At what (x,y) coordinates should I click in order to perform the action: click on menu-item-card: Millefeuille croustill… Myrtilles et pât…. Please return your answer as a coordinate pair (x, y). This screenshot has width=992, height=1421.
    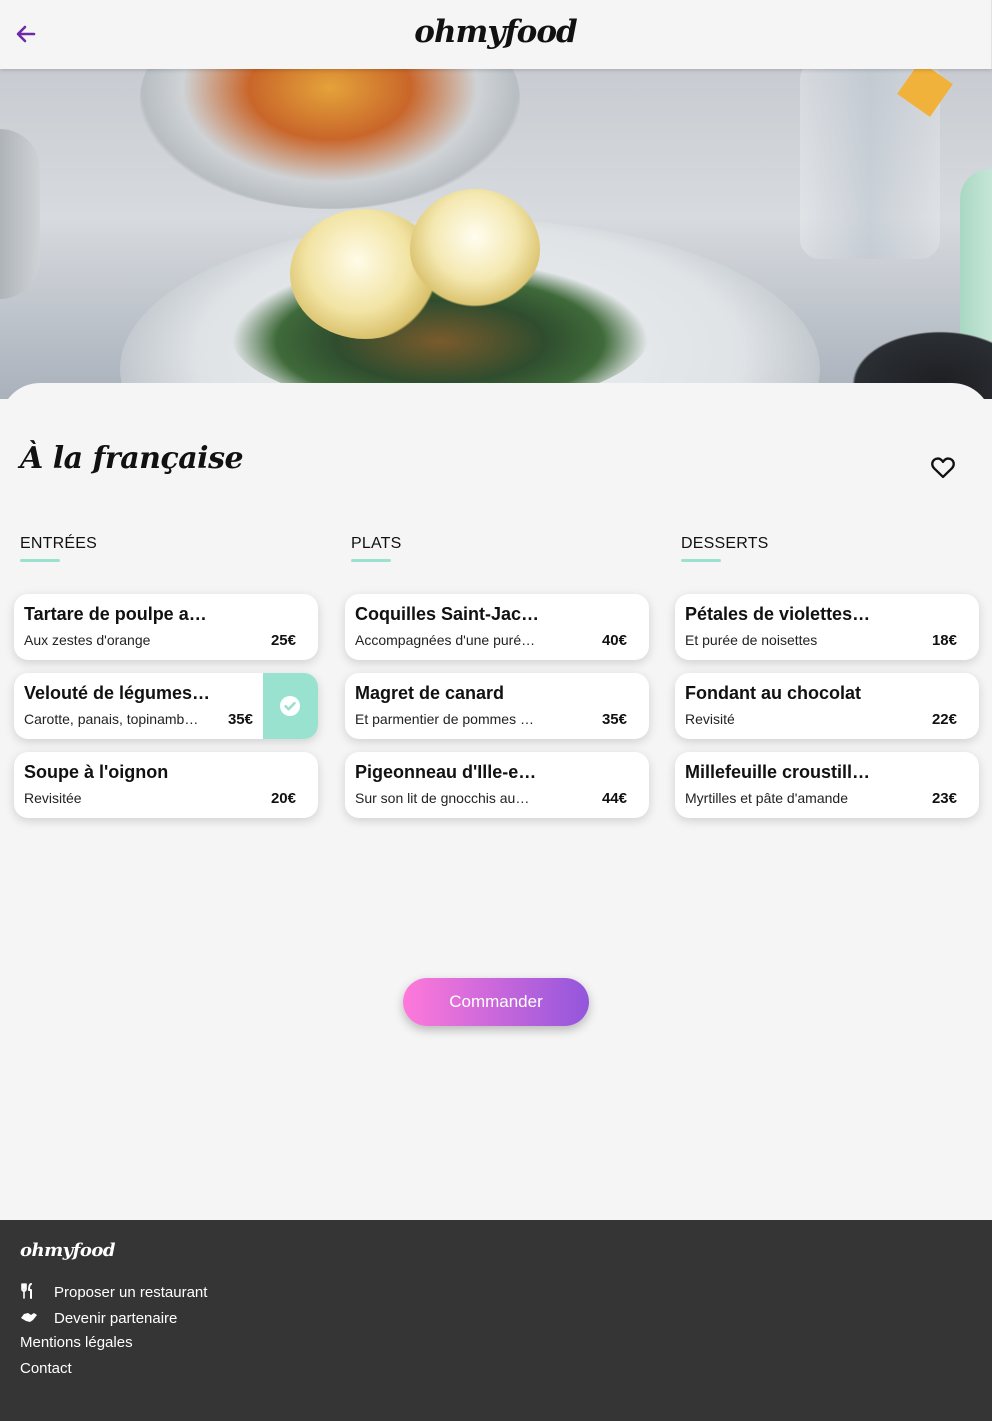
    Looking at the image, I should click on (827, 785).